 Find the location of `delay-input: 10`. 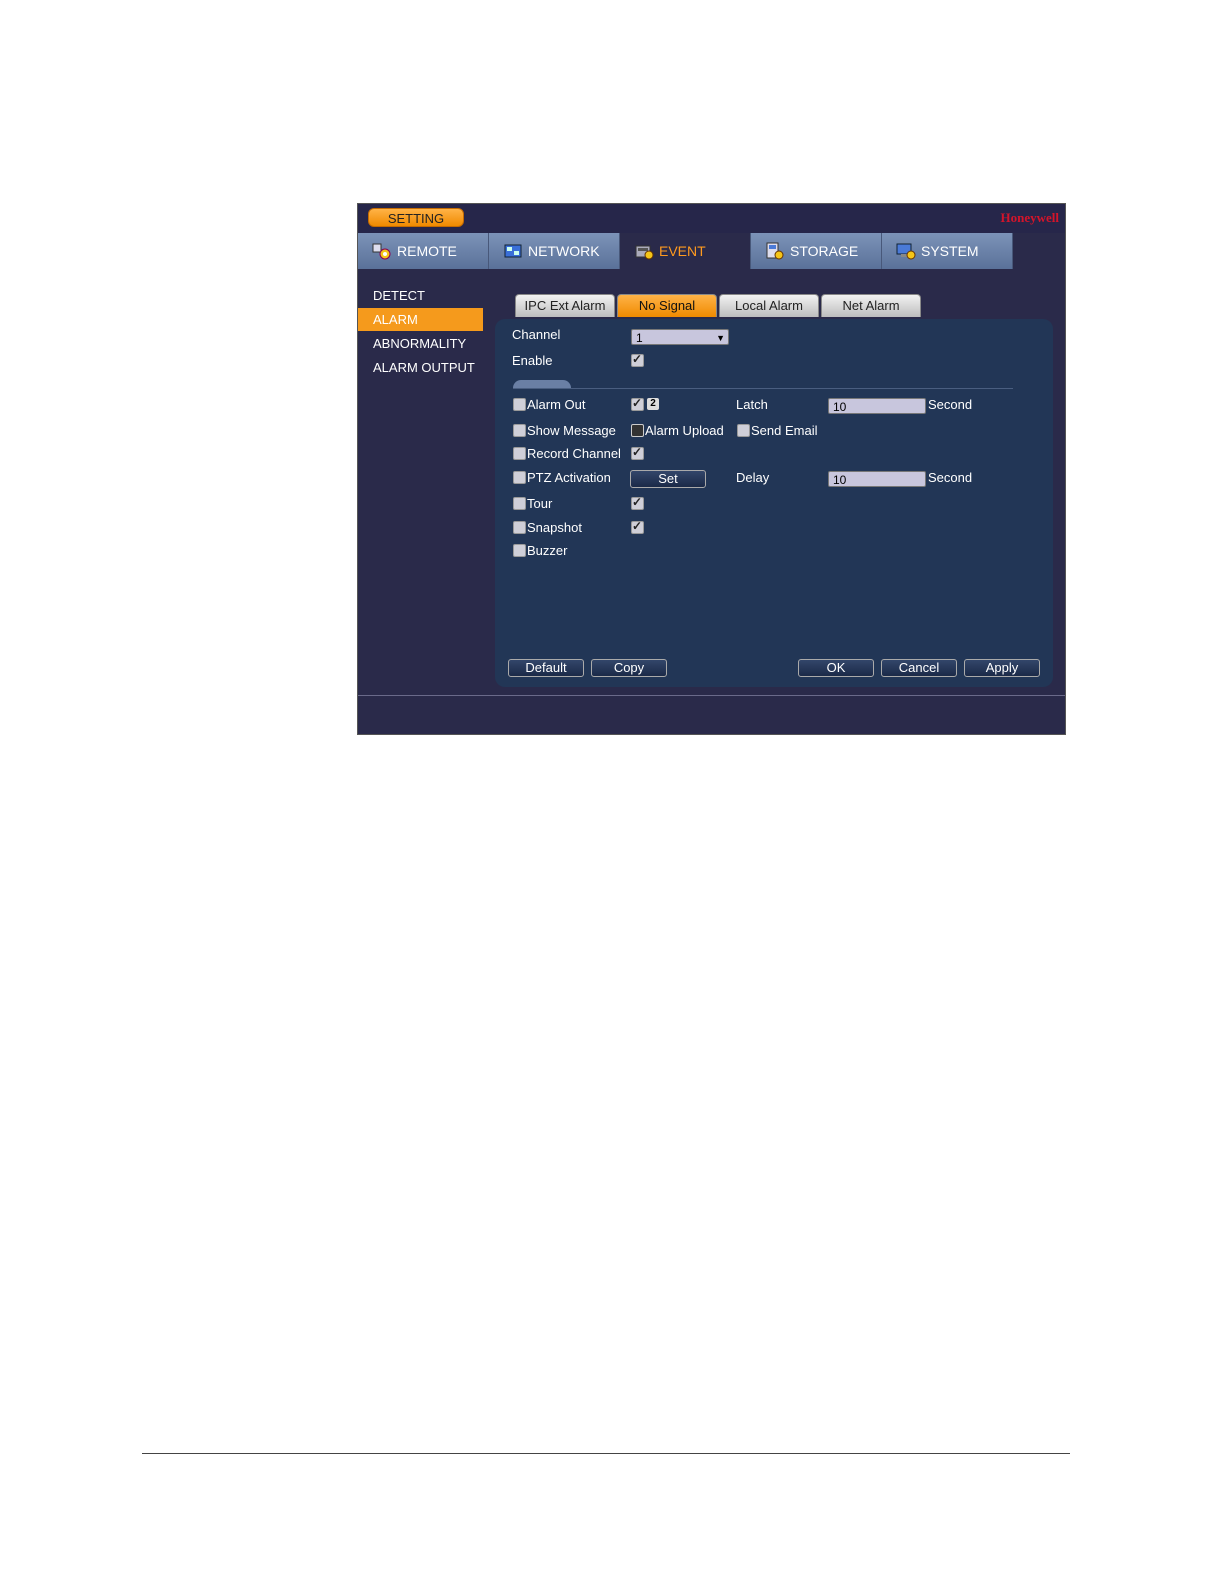

delay-input: 10 is located at coordinates (877, 479).